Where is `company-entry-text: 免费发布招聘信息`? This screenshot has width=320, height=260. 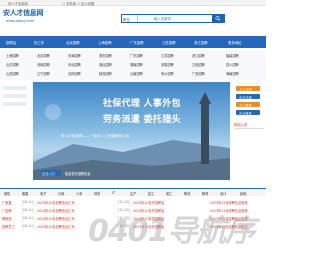
company-entry-text: 免费发布招聘信息 is located at coordinates (78, 174).